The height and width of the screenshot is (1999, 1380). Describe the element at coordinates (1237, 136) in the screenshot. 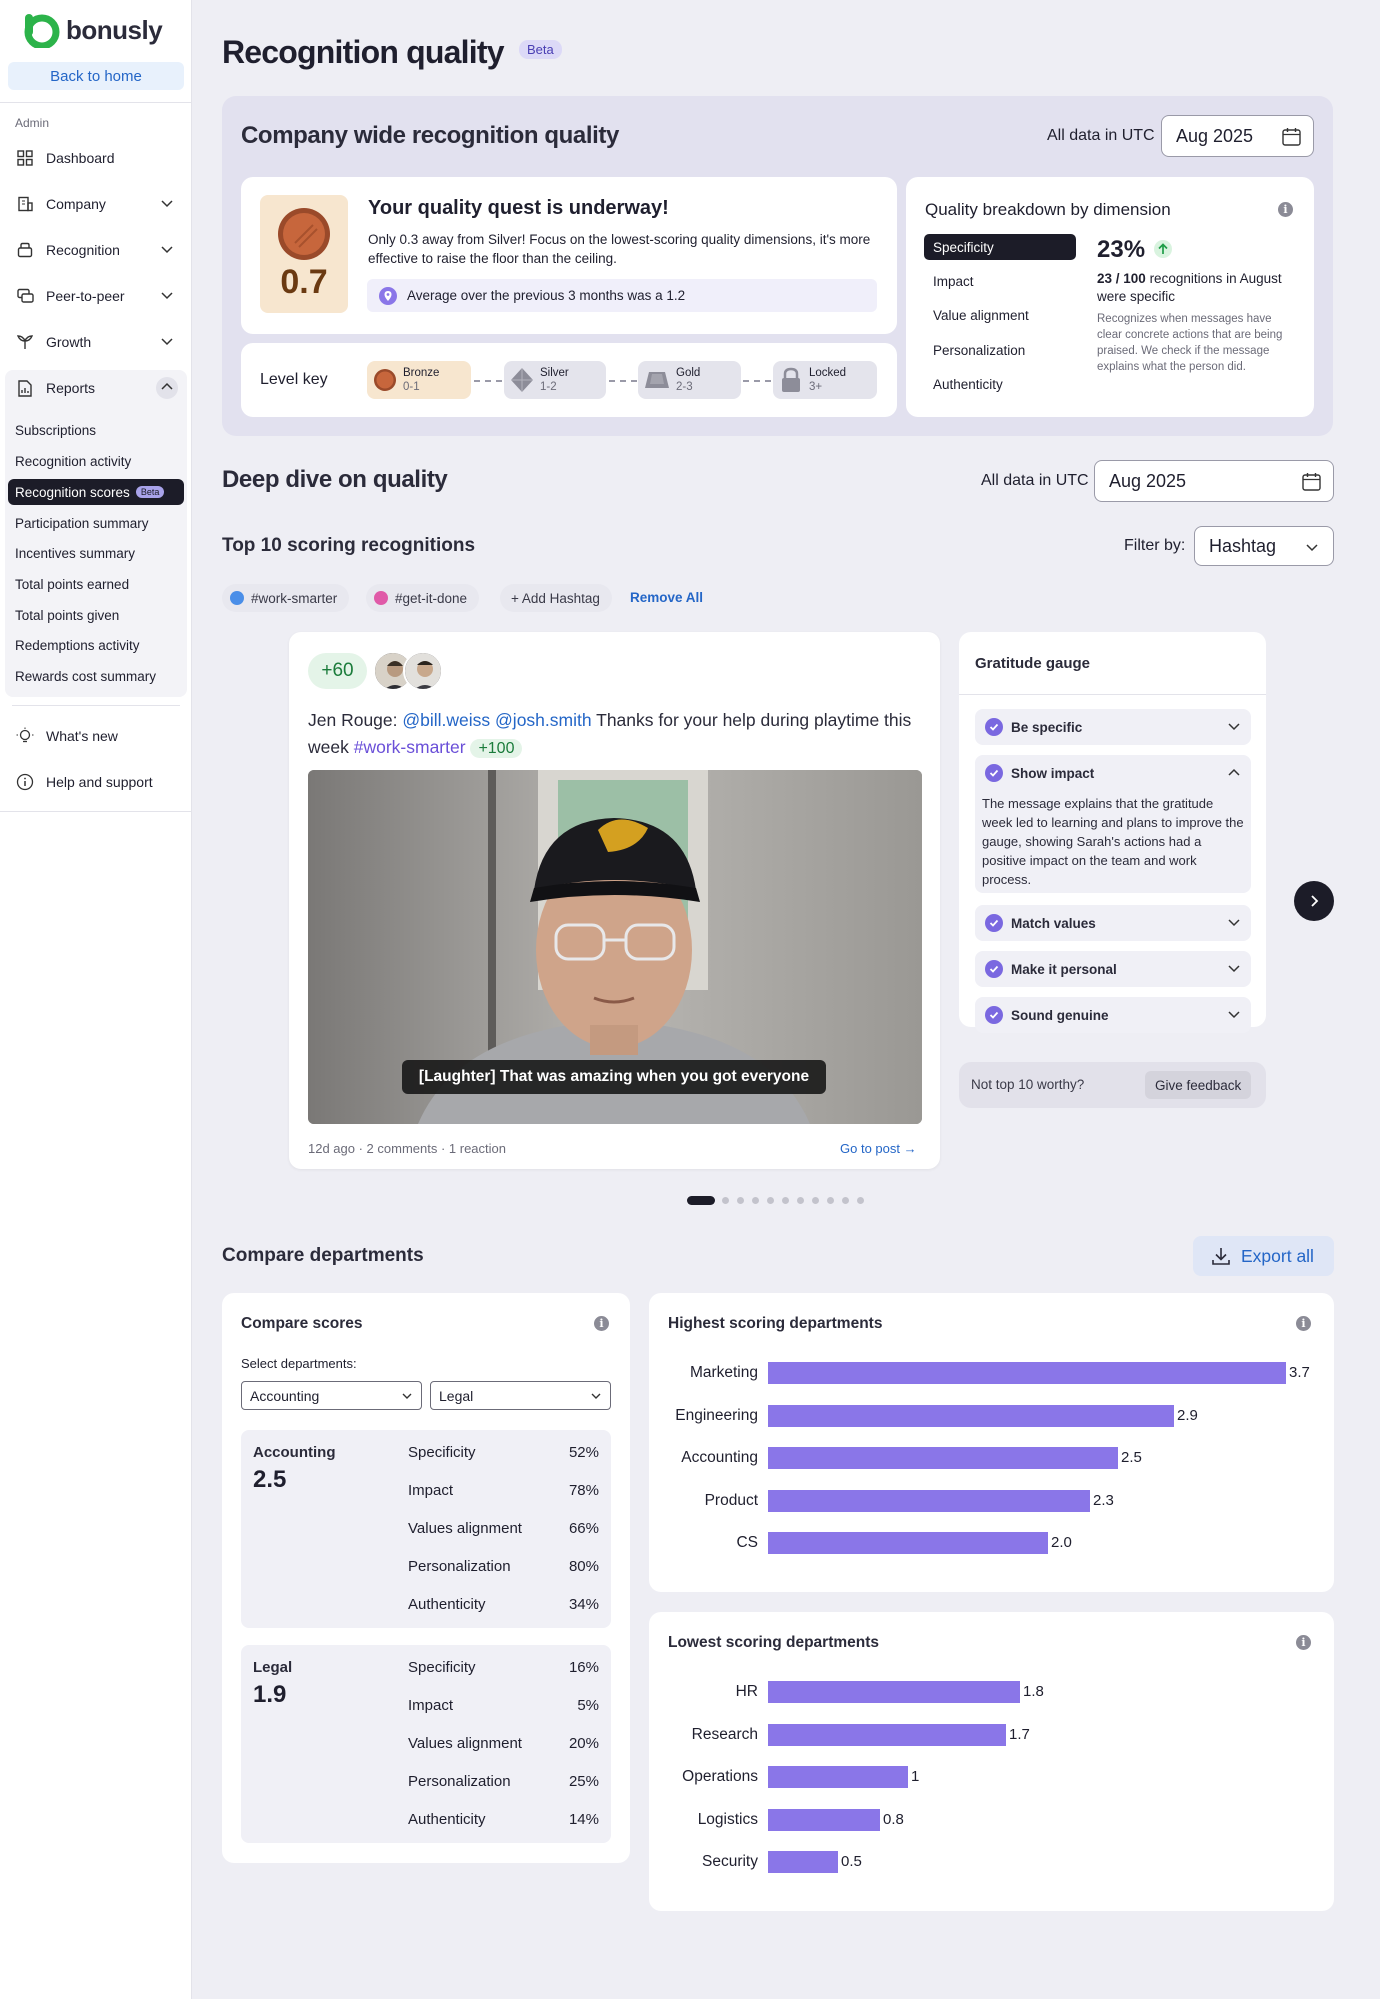

I see `month-picker: Aug 2025` at that location.